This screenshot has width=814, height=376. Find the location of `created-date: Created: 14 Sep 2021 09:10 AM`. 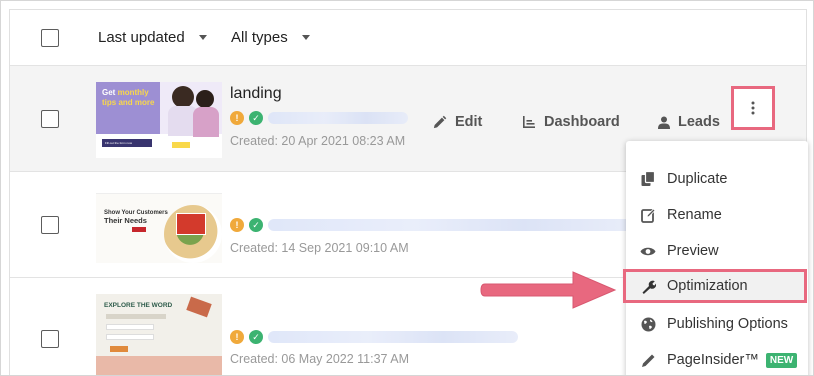

created-date: Created: 14 Sep 2021 09:10 AM is located at coordinates (319, 248).